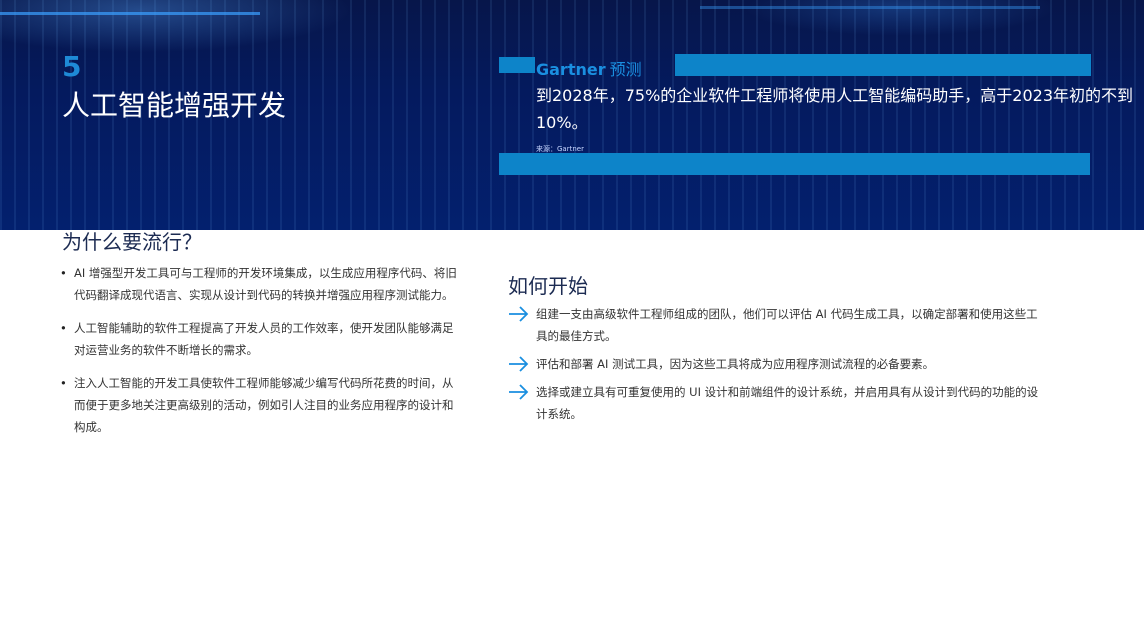  I want to click on list-item: 评估和部署 AI 测试工具，因为这些工具将成为应用程序测试流程的必备要素。, so click(778, 364).